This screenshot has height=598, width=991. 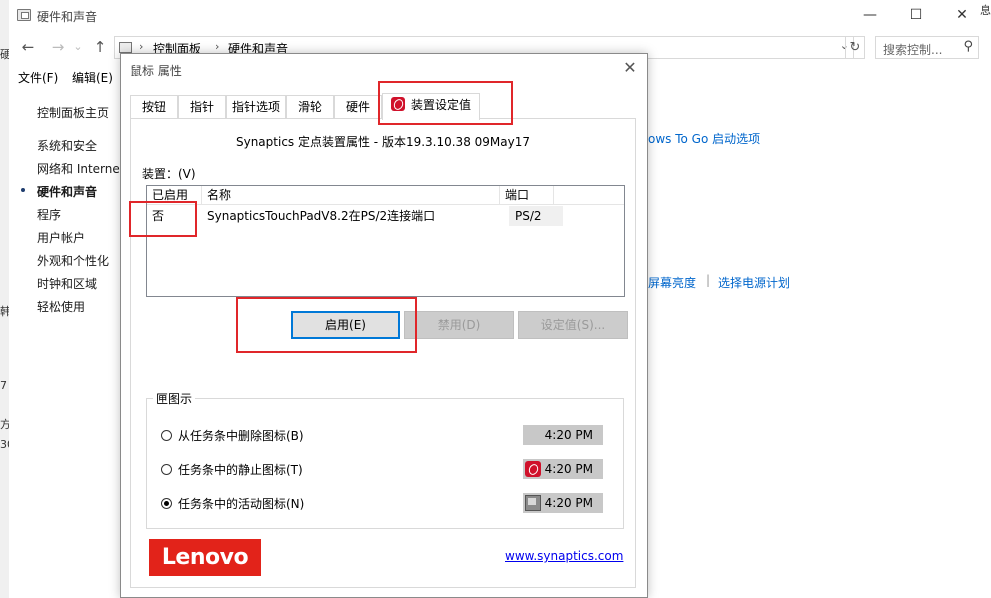 I want to click on forward-arrow-icon: →, so click(x=58, y=47).